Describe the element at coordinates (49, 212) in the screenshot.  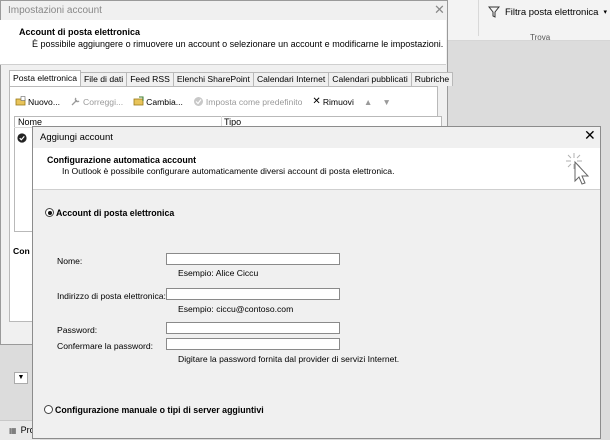
I see `email-account-radio` at that location.